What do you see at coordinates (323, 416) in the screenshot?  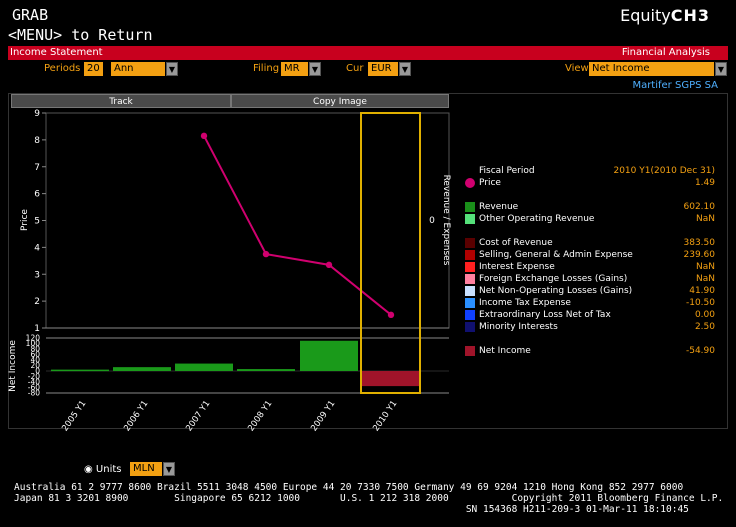 I see `x-axis-label: 2009 Y1` at bounding box center [323, 416].